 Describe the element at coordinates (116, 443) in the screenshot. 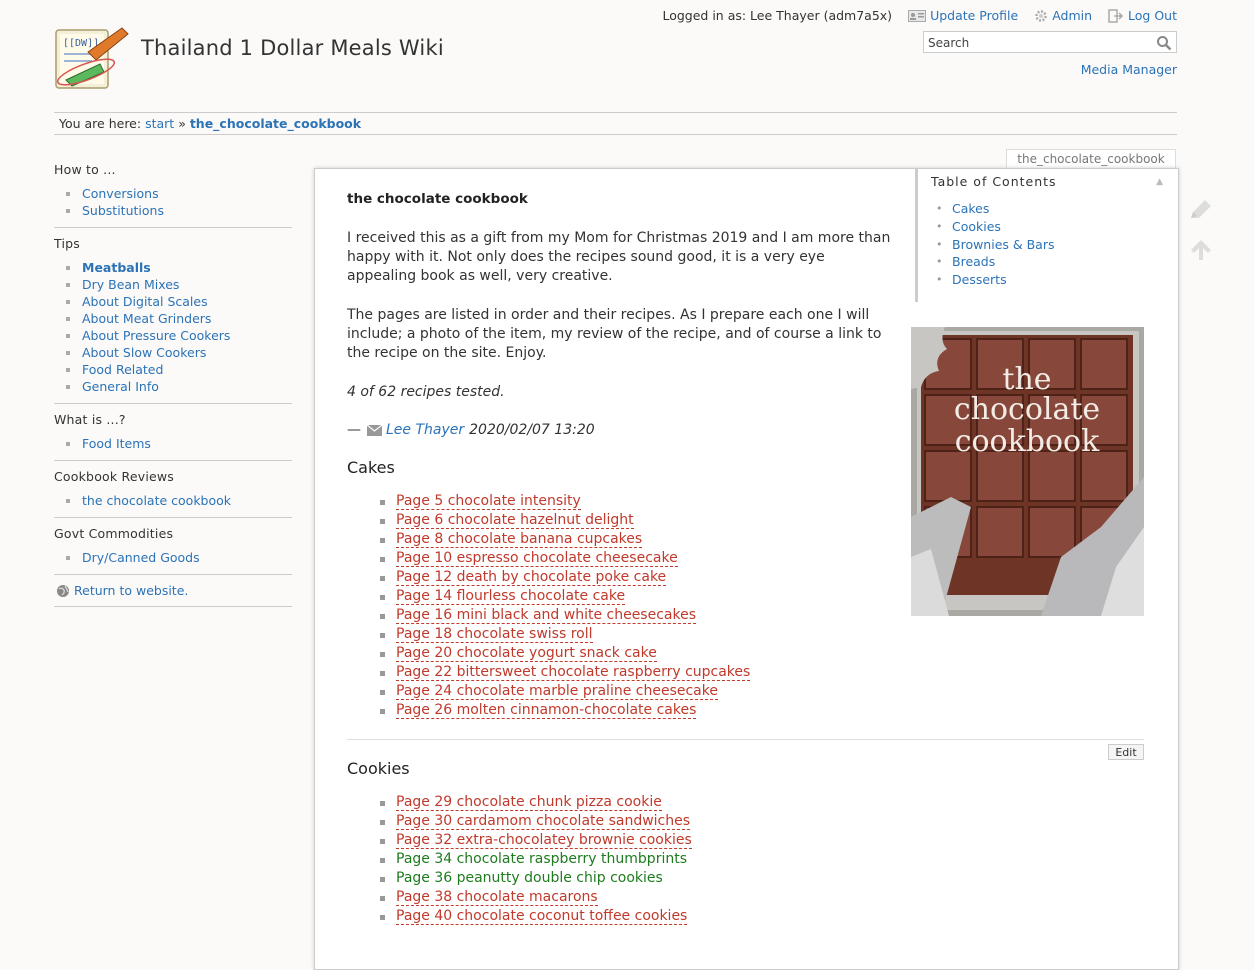

I see `sidebar-link-food-items: Food Items` at that location.